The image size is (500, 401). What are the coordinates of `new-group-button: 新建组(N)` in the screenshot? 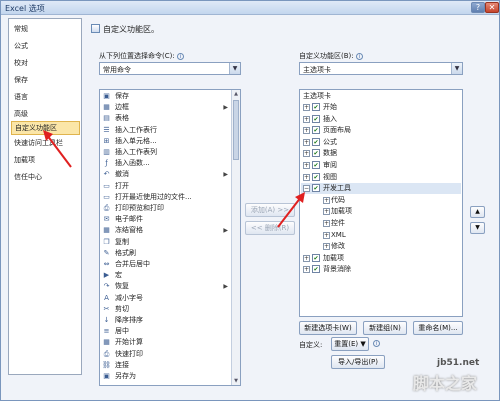 It's located at (385, 328).